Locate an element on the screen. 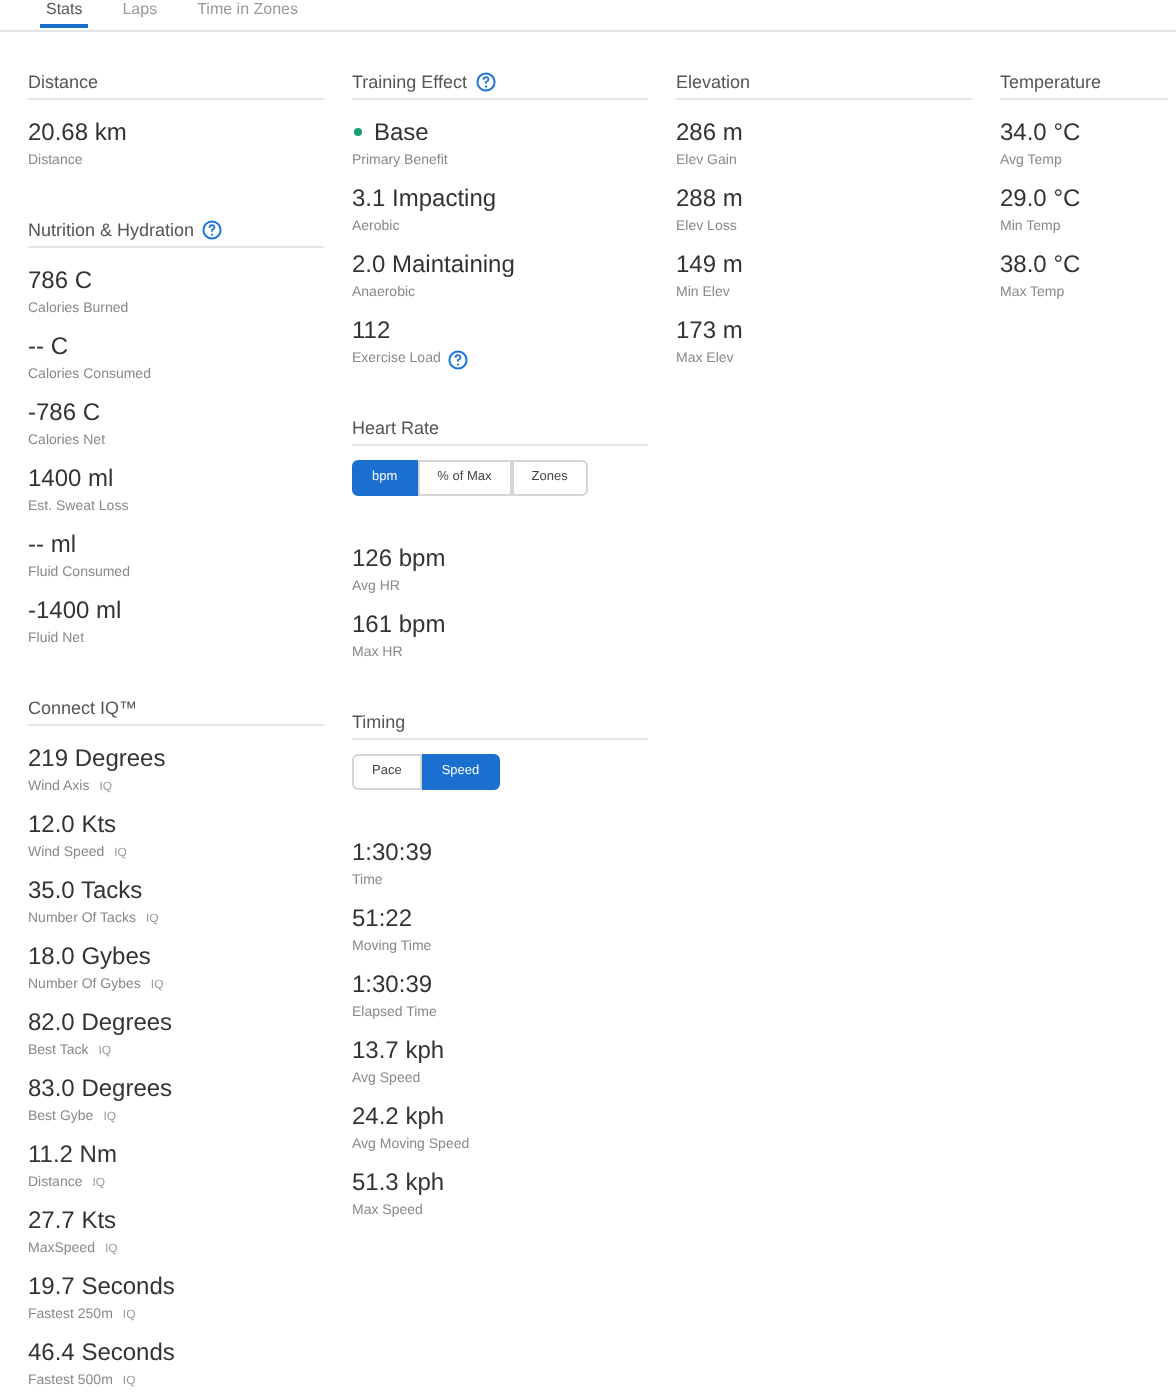  stat-value: 11.2 Nm is located at coordinates (72, 1155).